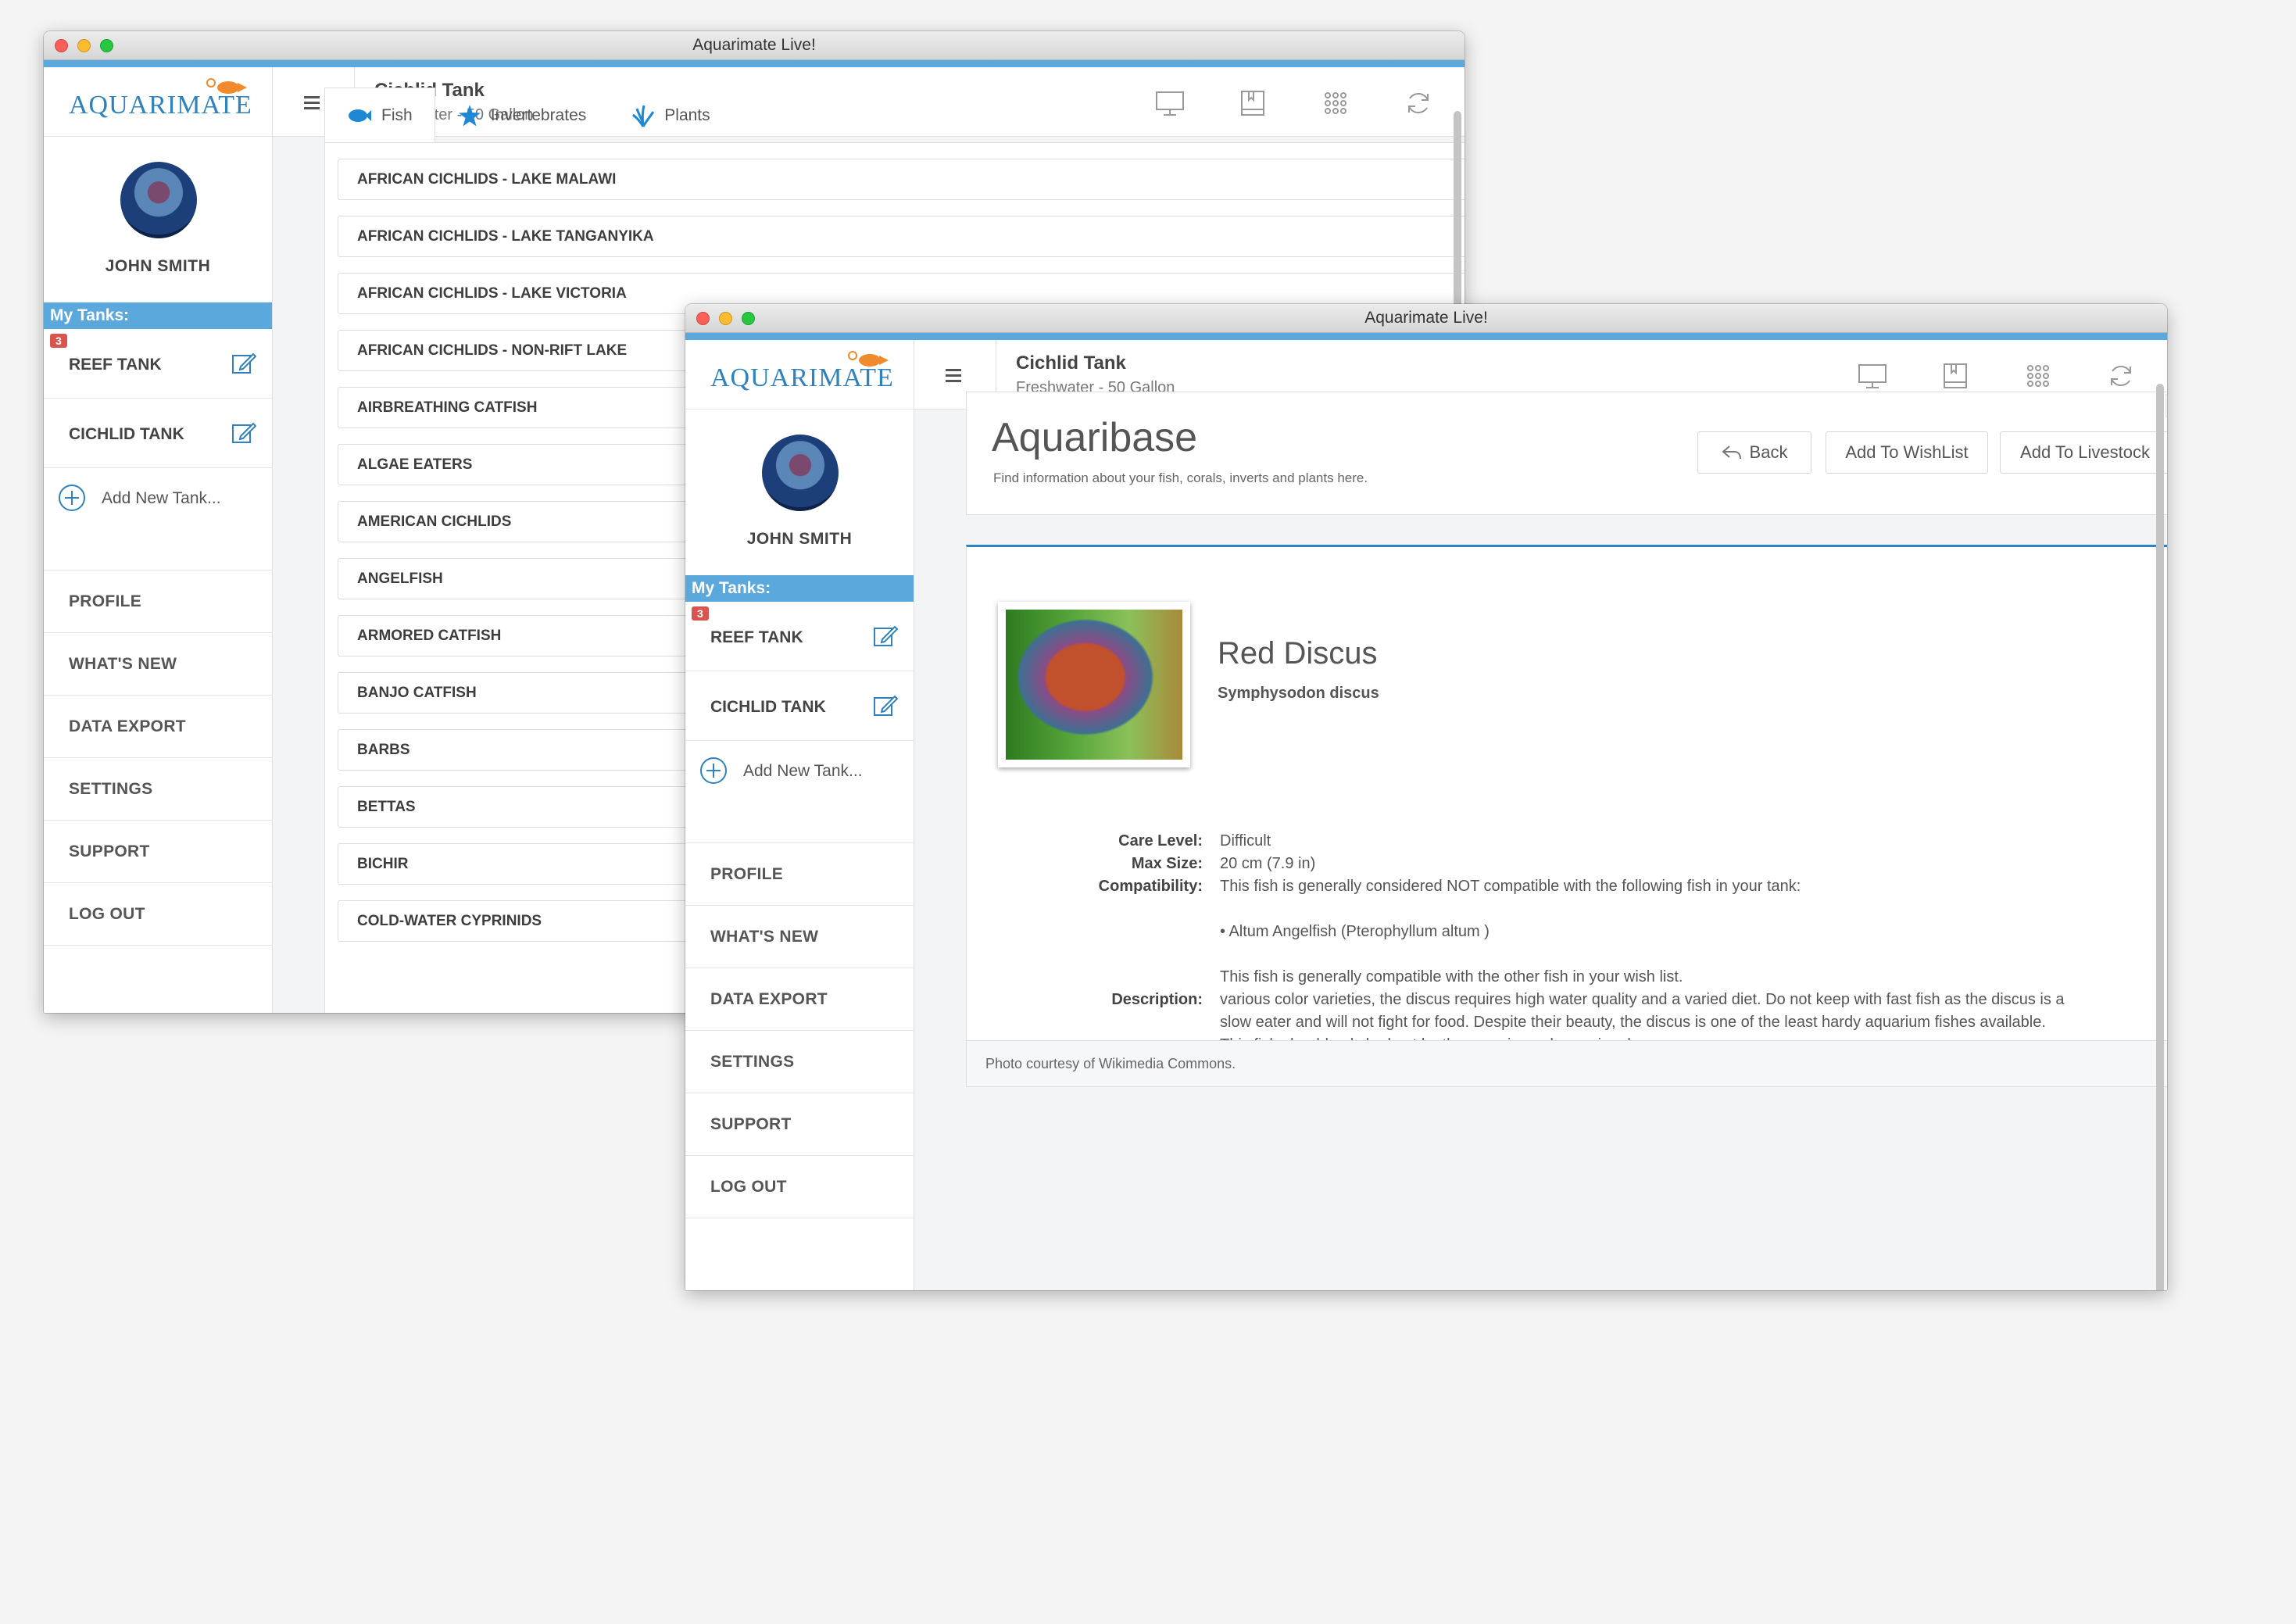 This screenshot has height=1624, width=2296. I want to click on care-level-label: Care Level:, so click(1161, 841).